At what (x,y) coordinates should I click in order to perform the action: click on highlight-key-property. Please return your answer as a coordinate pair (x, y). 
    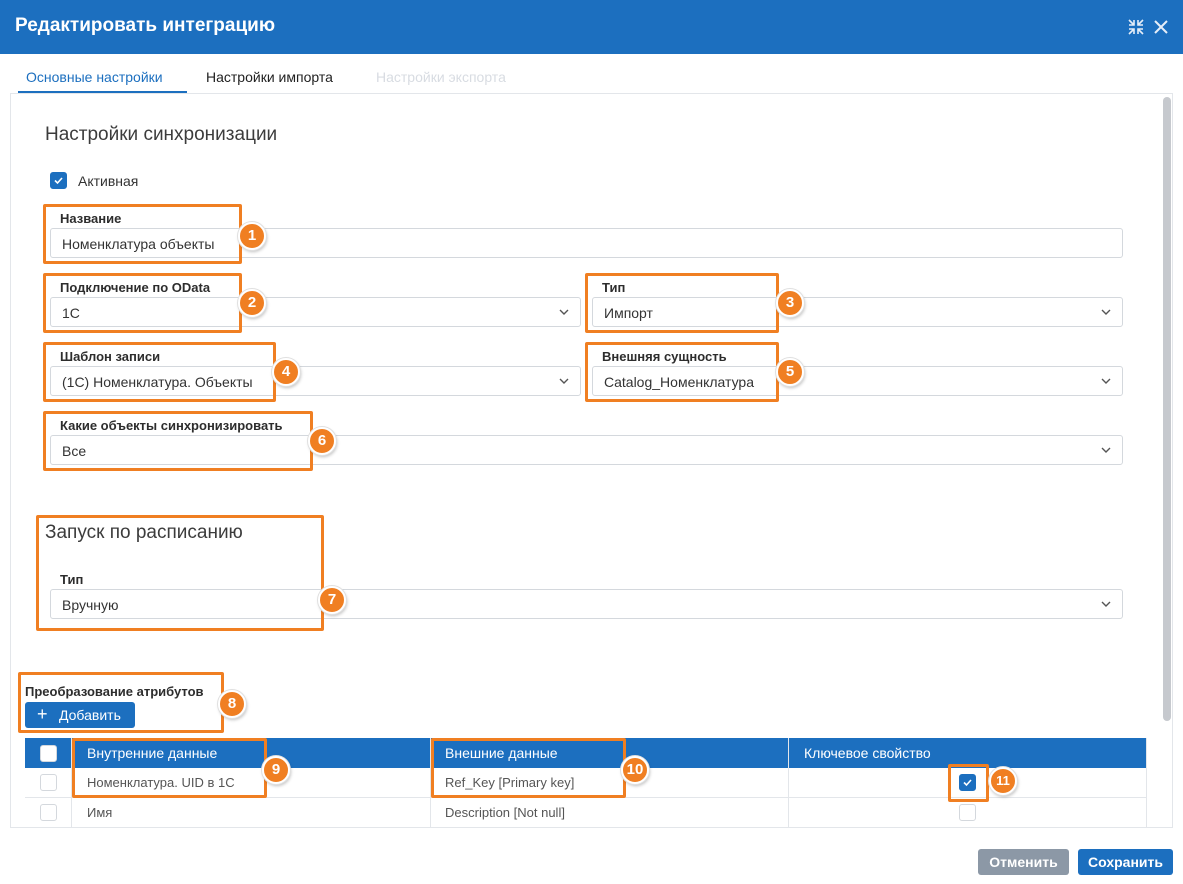
    Looking at the image, I should click on (968, 783).